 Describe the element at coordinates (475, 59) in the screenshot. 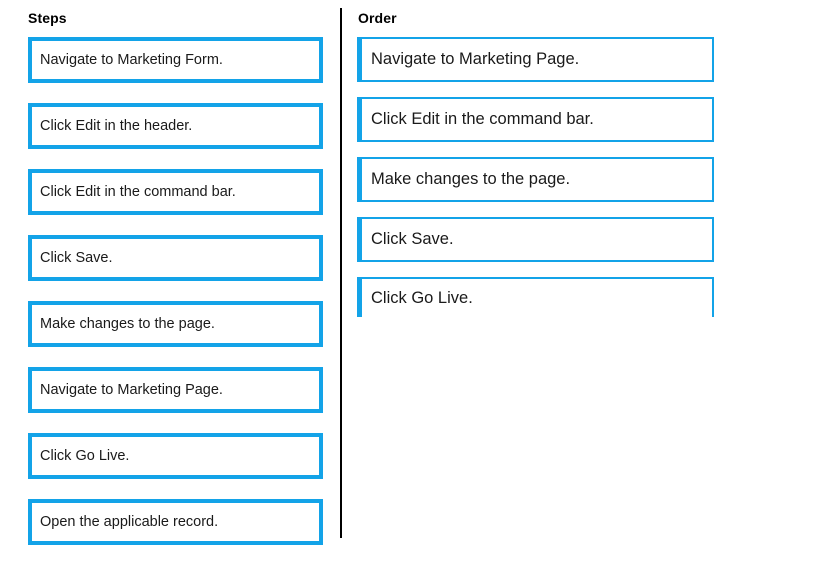

I see `order-tile-label: Navigate to Marketing Page.` at that location.